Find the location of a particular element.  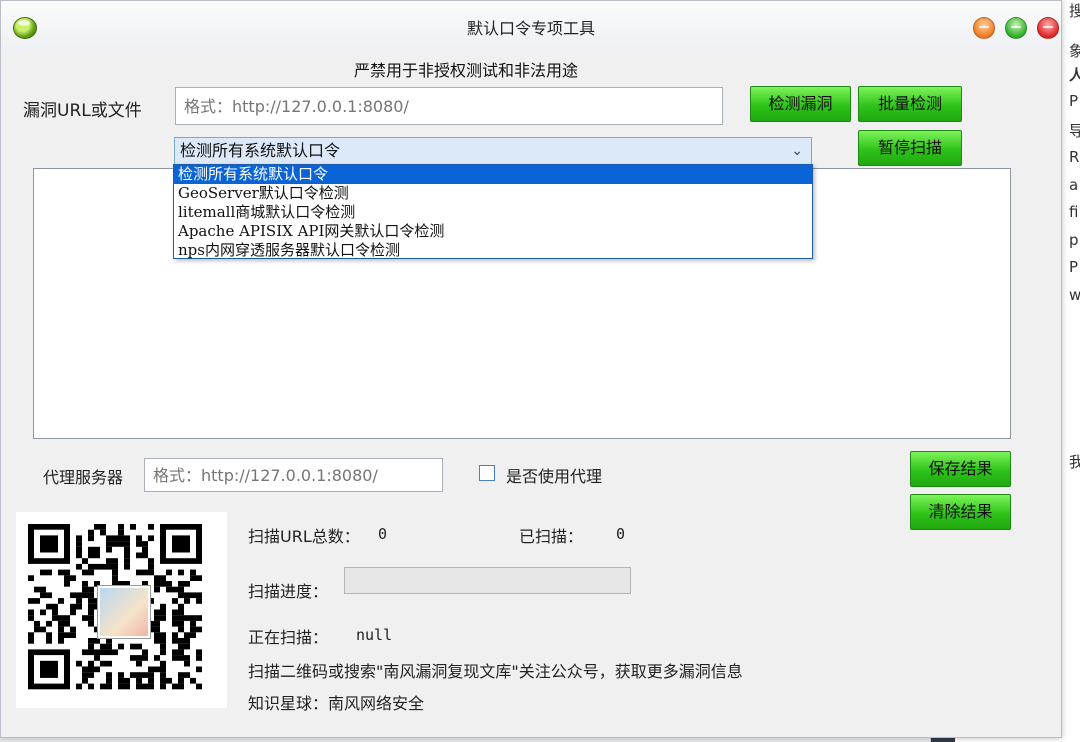

background-text: p is located at coordinates (1074, 240).